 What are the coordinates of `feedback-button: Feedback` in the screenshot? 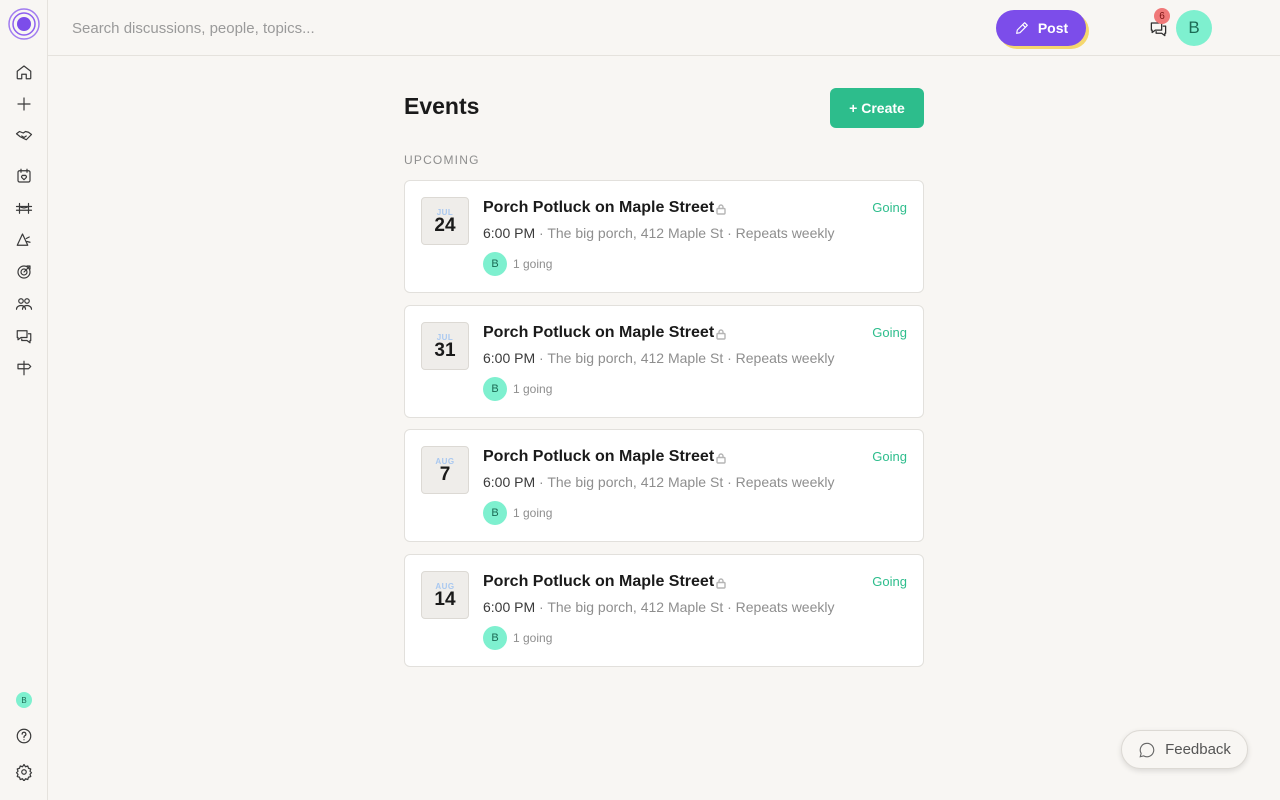 It's located at (1184, 749).